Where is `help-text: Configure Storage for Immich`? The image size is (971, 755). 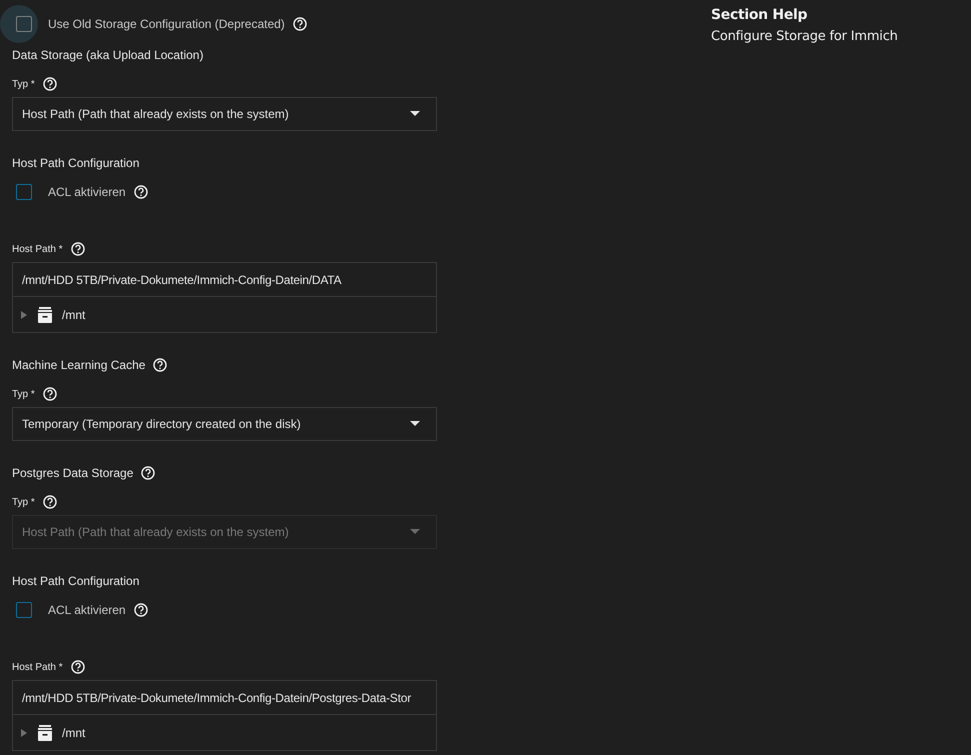
help-text: Configure Storage for Immich is located at coordinates (804, 36).